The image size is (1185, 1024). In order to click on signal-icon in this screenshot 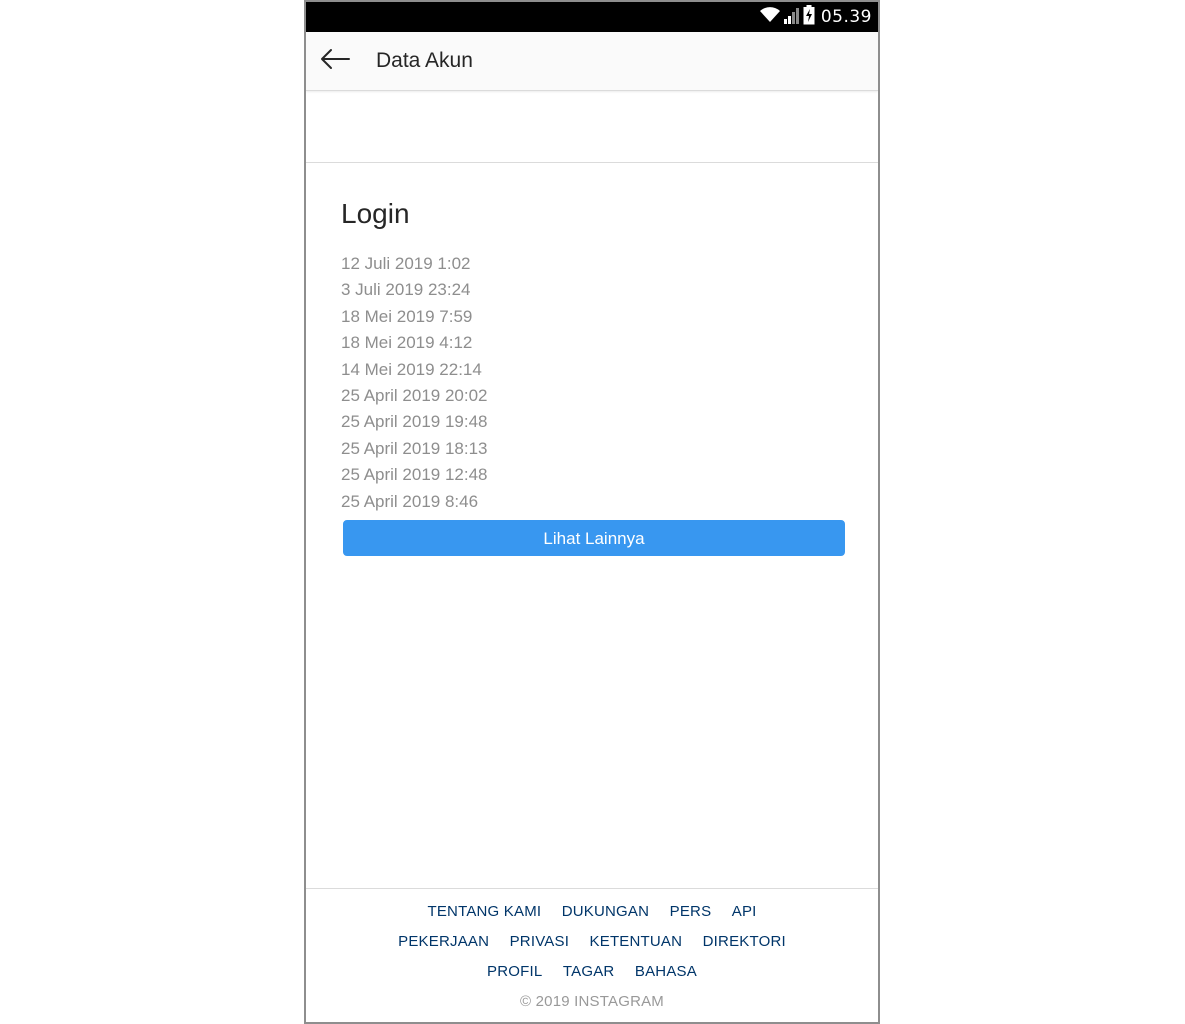, I will do `click(791, 17)`.